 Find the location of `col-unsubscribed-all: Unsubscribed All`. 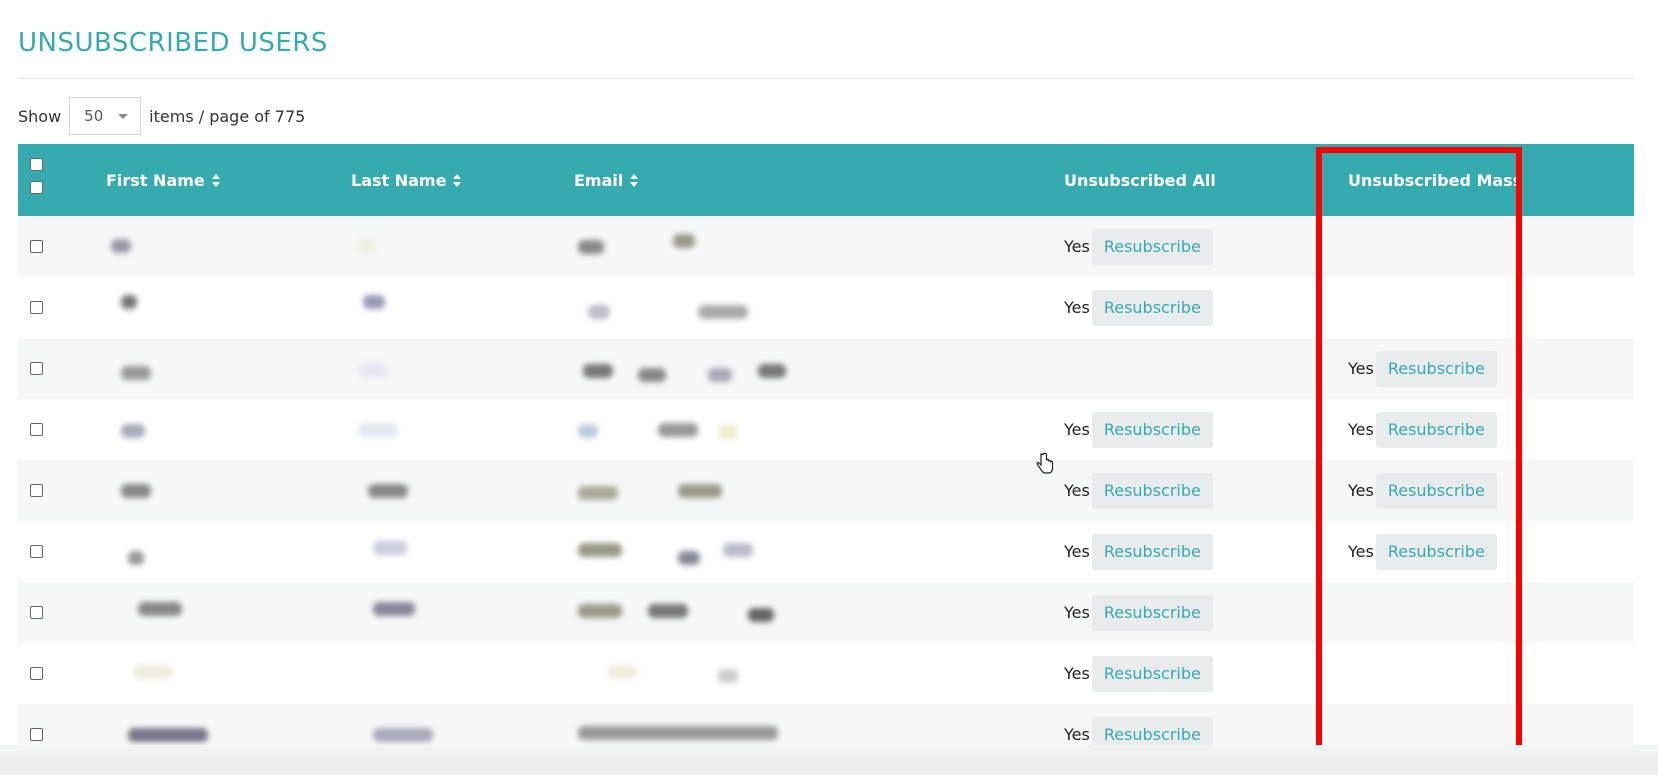

col-unsubscribed-all: Unsubscribed All is located at coordinates (1140, 180).